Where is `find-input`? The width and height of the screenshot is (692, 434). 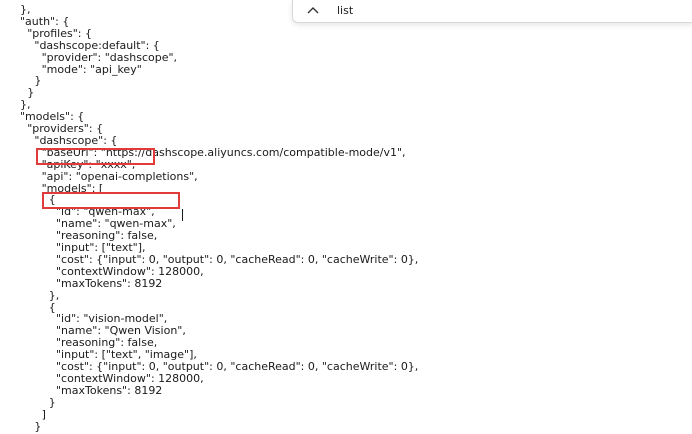 find-input is located at coordinates (512, 10).